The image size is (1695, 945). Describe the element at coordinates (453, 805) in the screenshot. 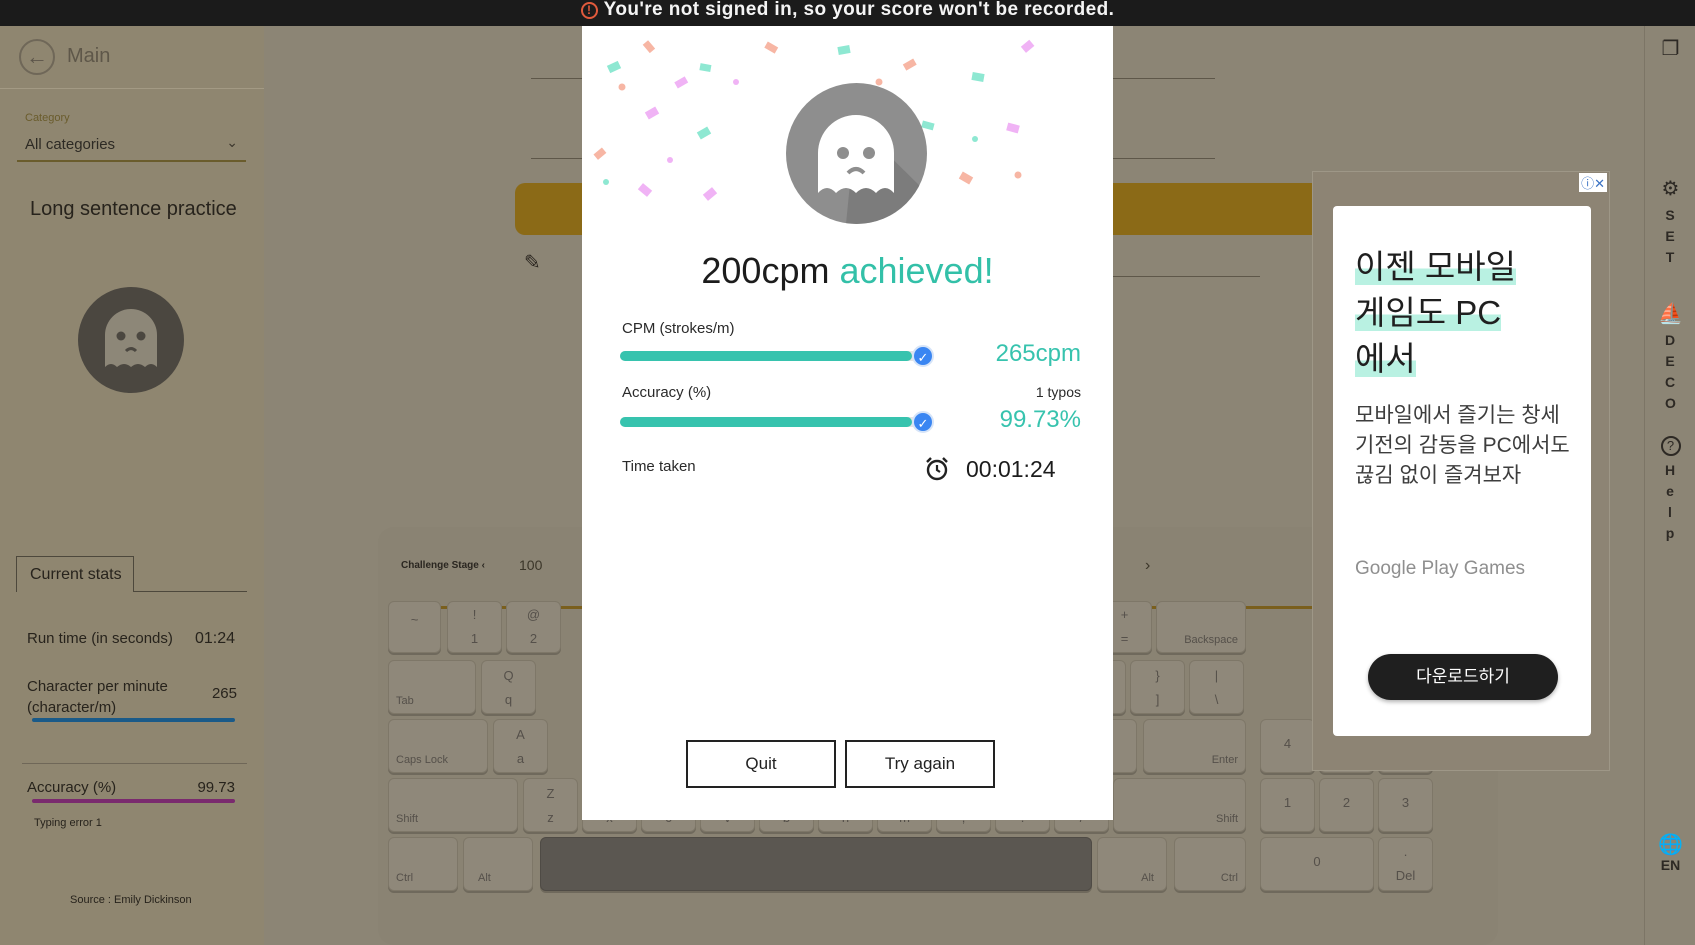

I see `key-shift-left: Shift` at that location.